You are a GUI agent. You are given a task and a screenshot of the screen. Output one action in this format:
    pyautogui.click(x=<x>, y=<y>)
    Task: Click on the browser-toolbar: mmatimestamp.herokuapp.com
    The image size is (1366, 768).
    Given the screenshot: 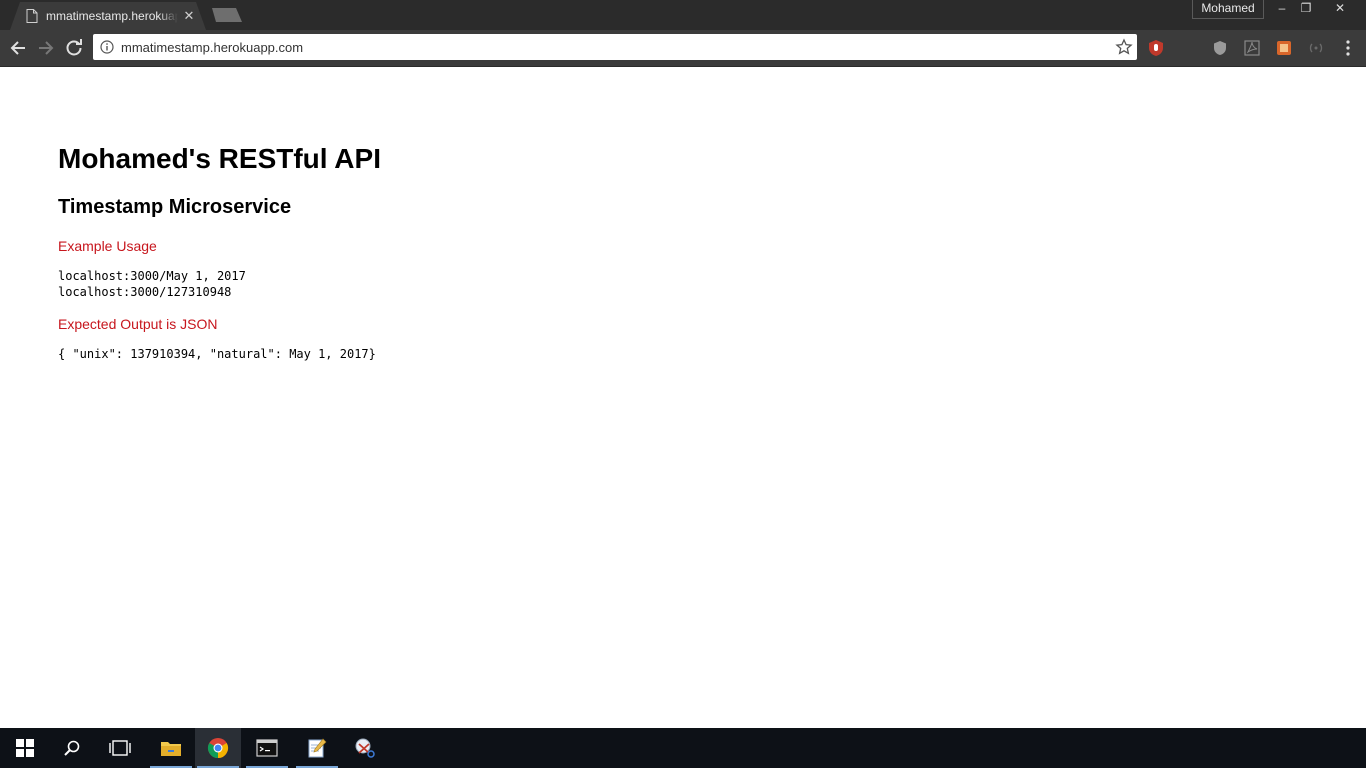 What is the action you would take?
    pyautogui.click(x=683, y=48)
    